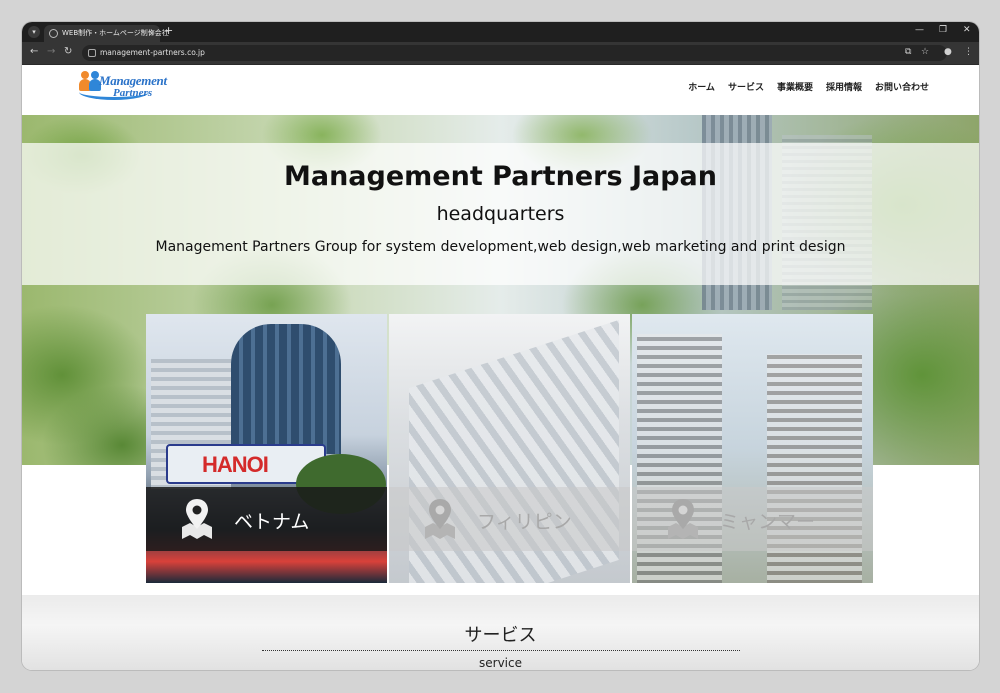 This screenshot has height=693, width=1000. I want to click on nav-contact: お問い合わせ, so click(902, 86).